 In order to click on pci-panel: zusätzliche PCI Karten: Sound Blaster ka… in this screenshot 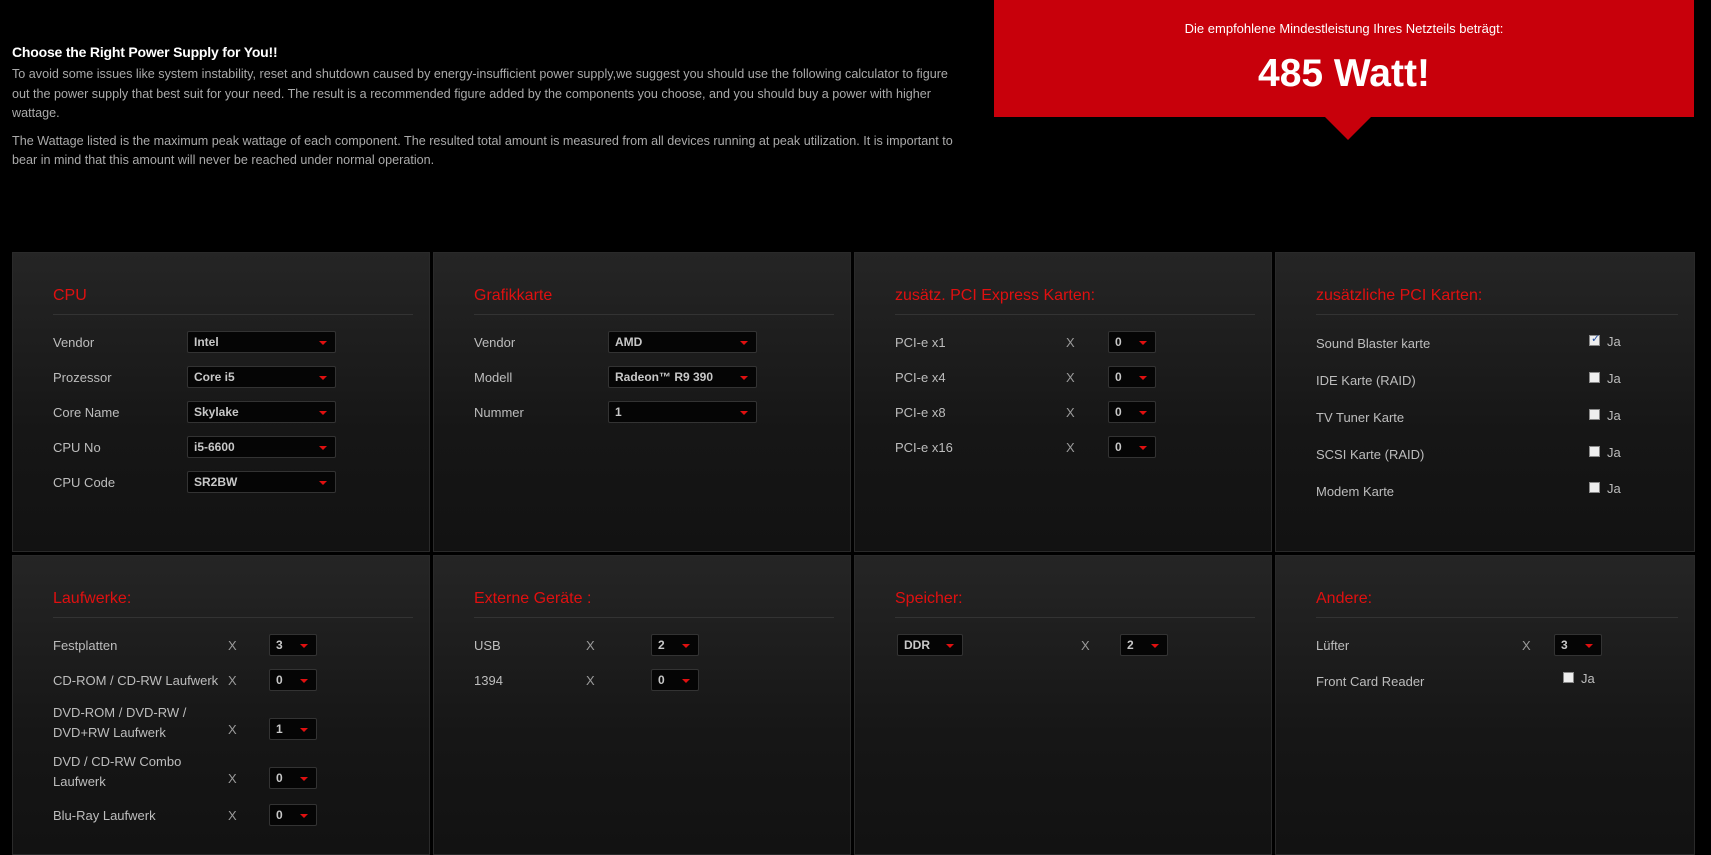, I will do `click(1485, 402)`.